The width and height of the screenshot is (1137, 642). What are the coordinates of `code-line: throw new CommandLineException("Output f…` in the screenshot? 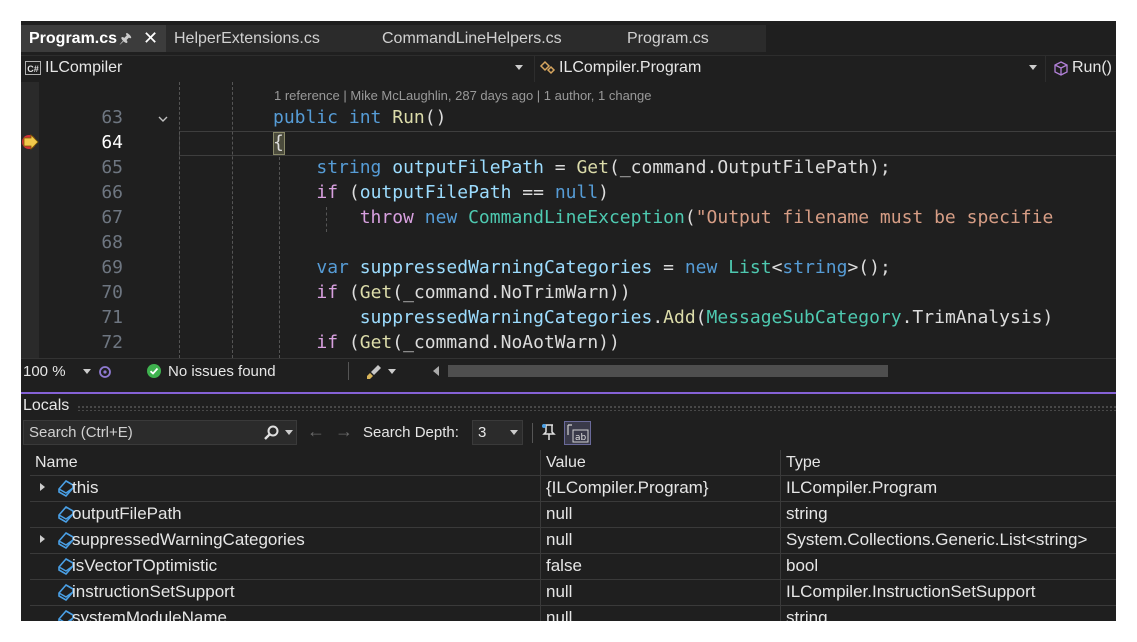 It's located at (663, 217).